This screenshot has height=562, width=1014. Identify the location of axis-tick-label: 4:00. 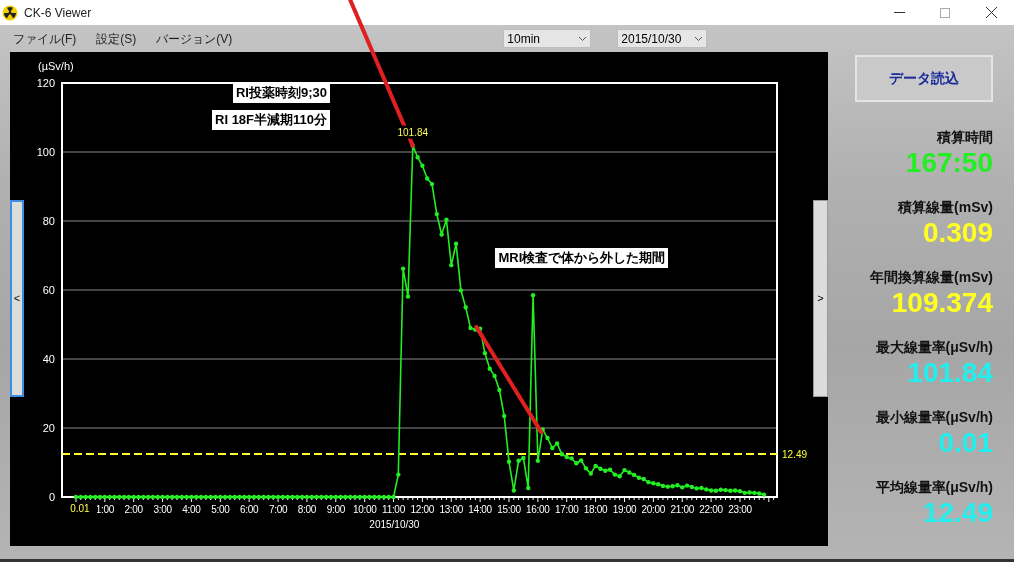
(191, 509).